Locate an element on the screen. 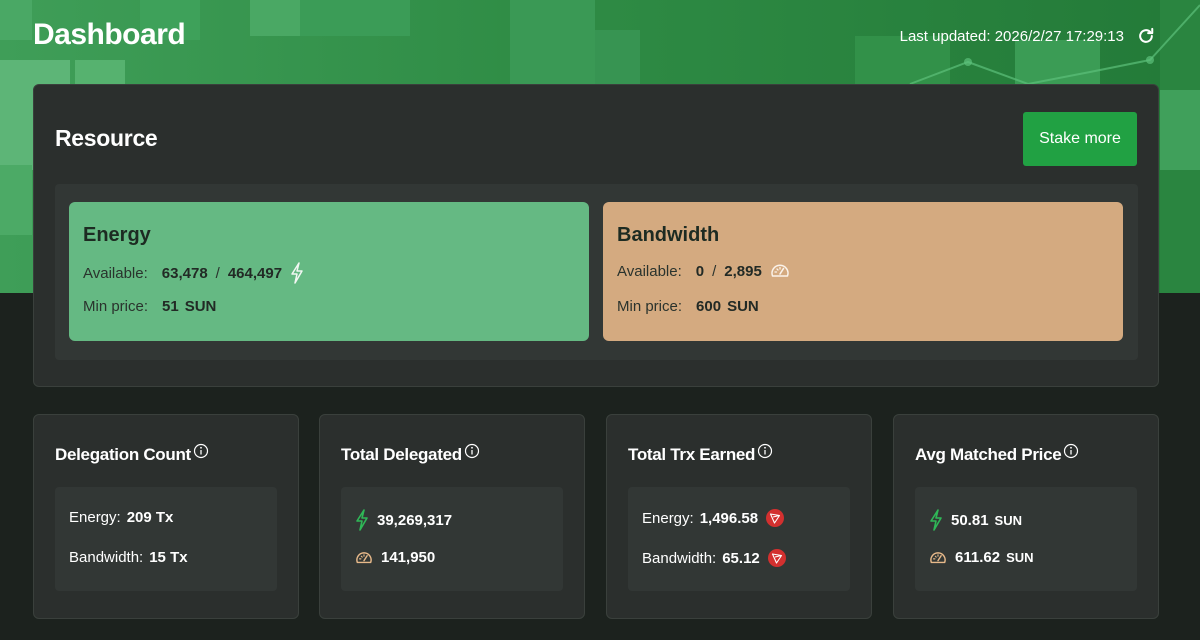 The height and width of the screenshot is (640, 1200). energy-min-price-row: Min price: 51 SUN is located at coordinates (149, 306).